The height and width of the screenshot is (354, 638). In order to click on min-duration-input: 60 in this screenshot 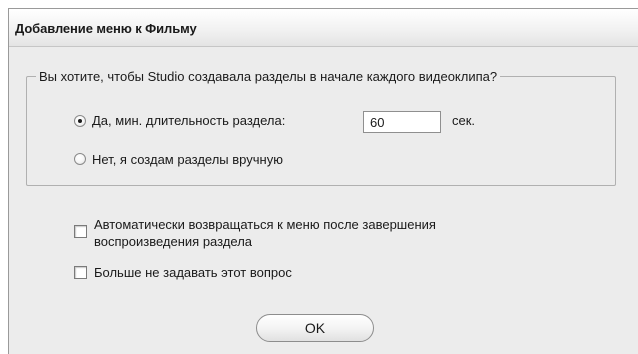, I will do `click(402, 122)`.